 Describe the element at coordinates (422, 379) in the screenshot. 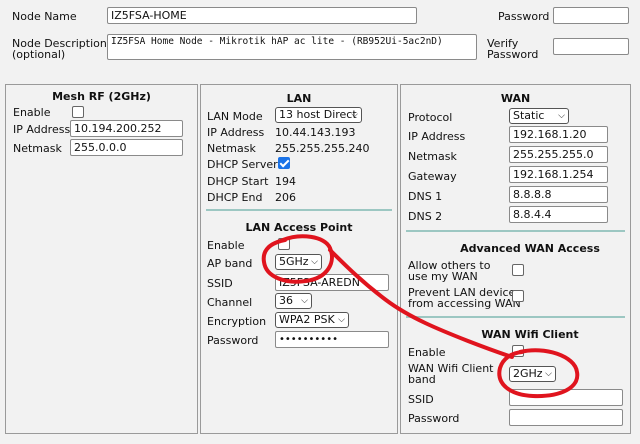

I see `wan-wifi-band-label-line2: band` at that location.